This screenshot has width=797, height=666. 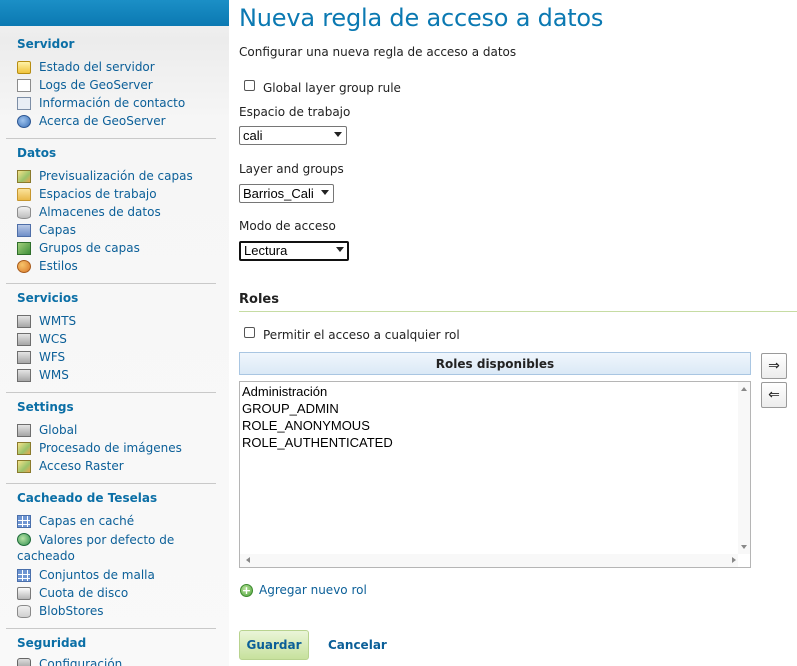 What do you see at coordinates (290, 408) in the screenshot?
I see `role-option: GROUP_ADMIN` at bounding box center [290, 408].